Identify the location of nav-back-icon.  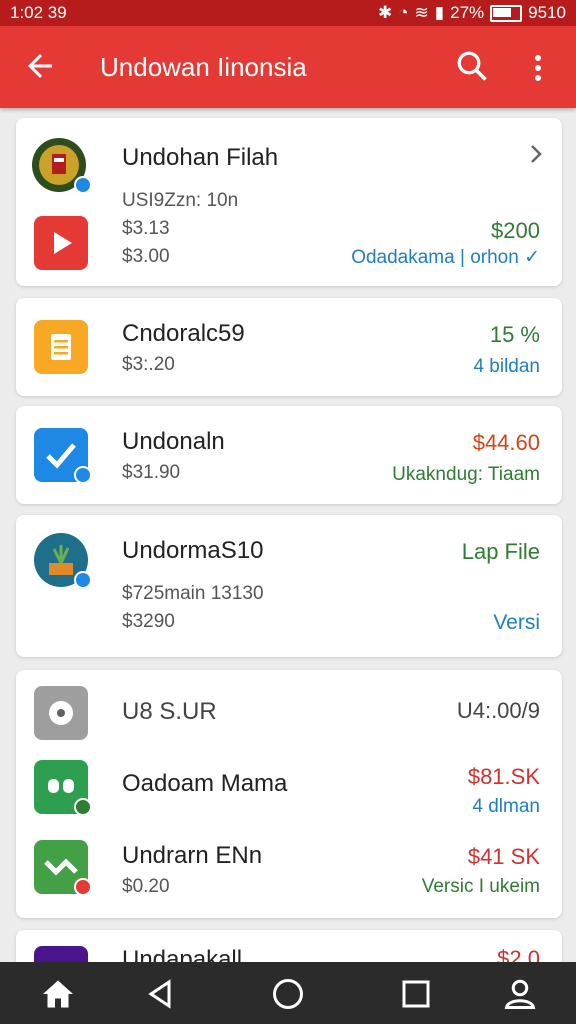
(160, 994).